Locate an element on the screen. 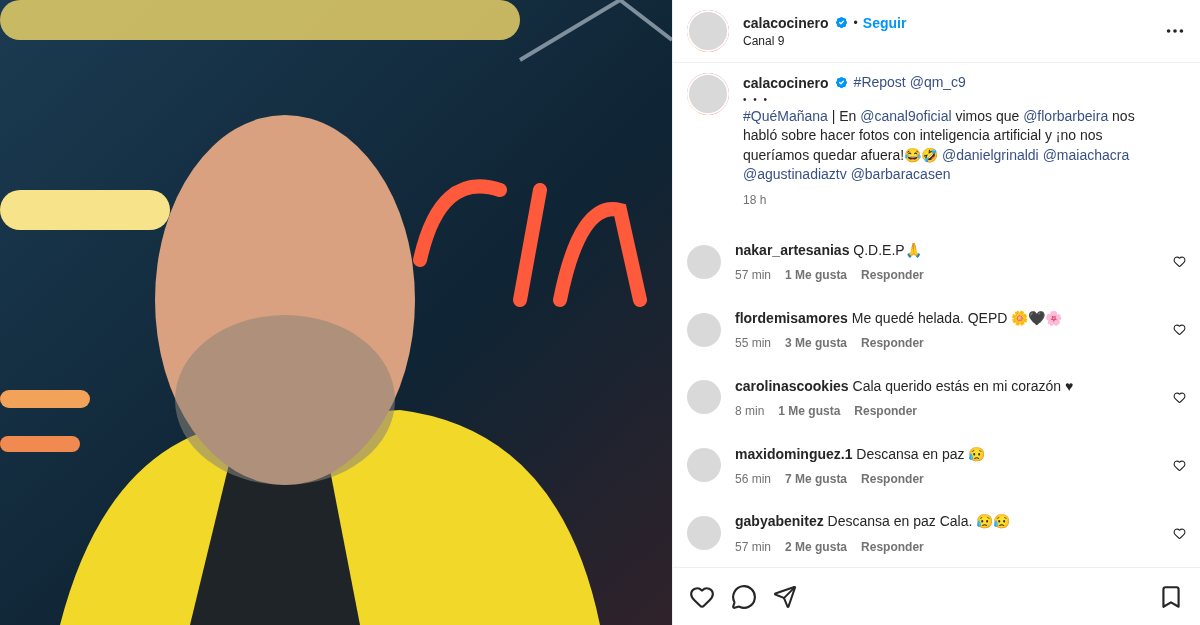  location: Canal 9 is located at coordinates (946, 40).